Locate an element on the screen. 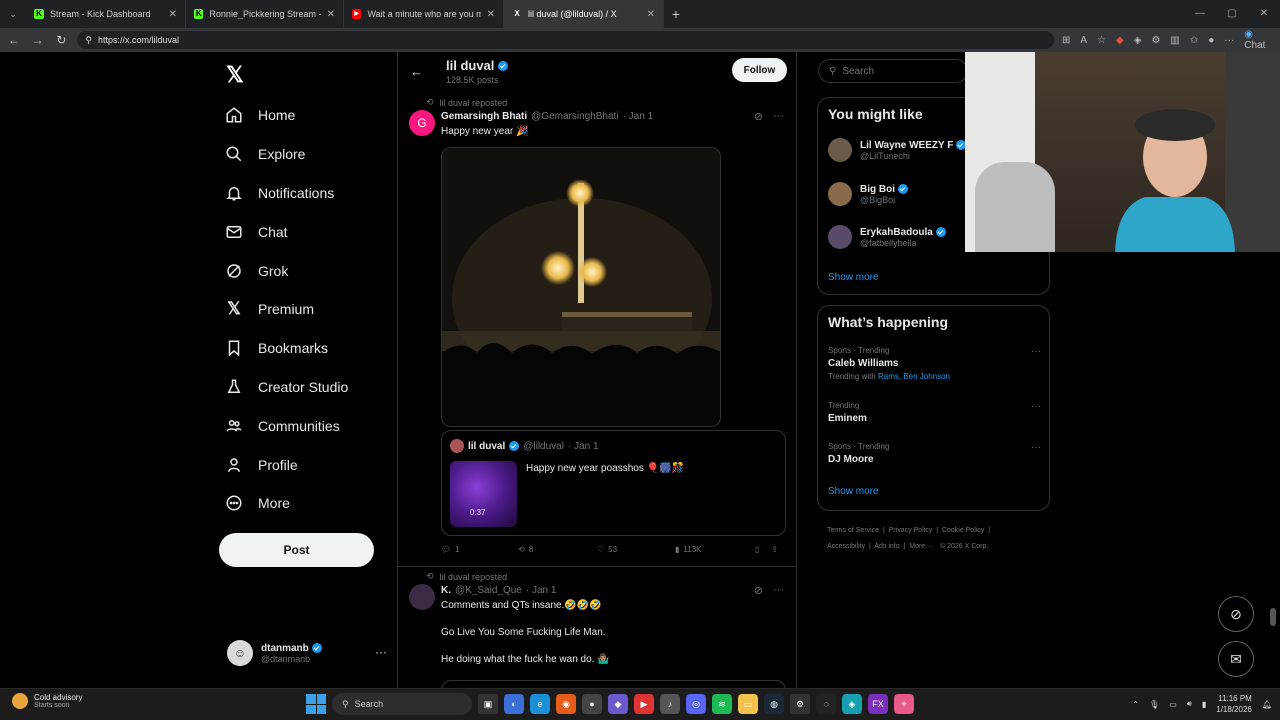 Image resolution: width=1280 pixels, height=720 pixels. weather-widget: Cold advisory Starts soon is located at coordinates (47, 701).